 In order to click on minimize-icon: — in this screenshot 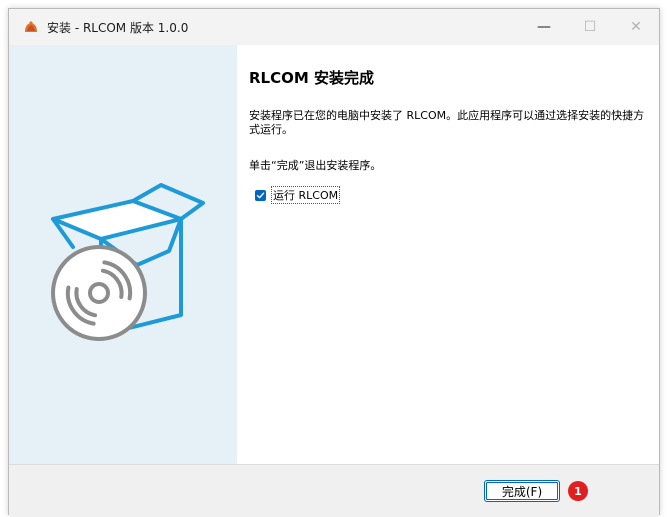, I will do `click(544, 27)`.